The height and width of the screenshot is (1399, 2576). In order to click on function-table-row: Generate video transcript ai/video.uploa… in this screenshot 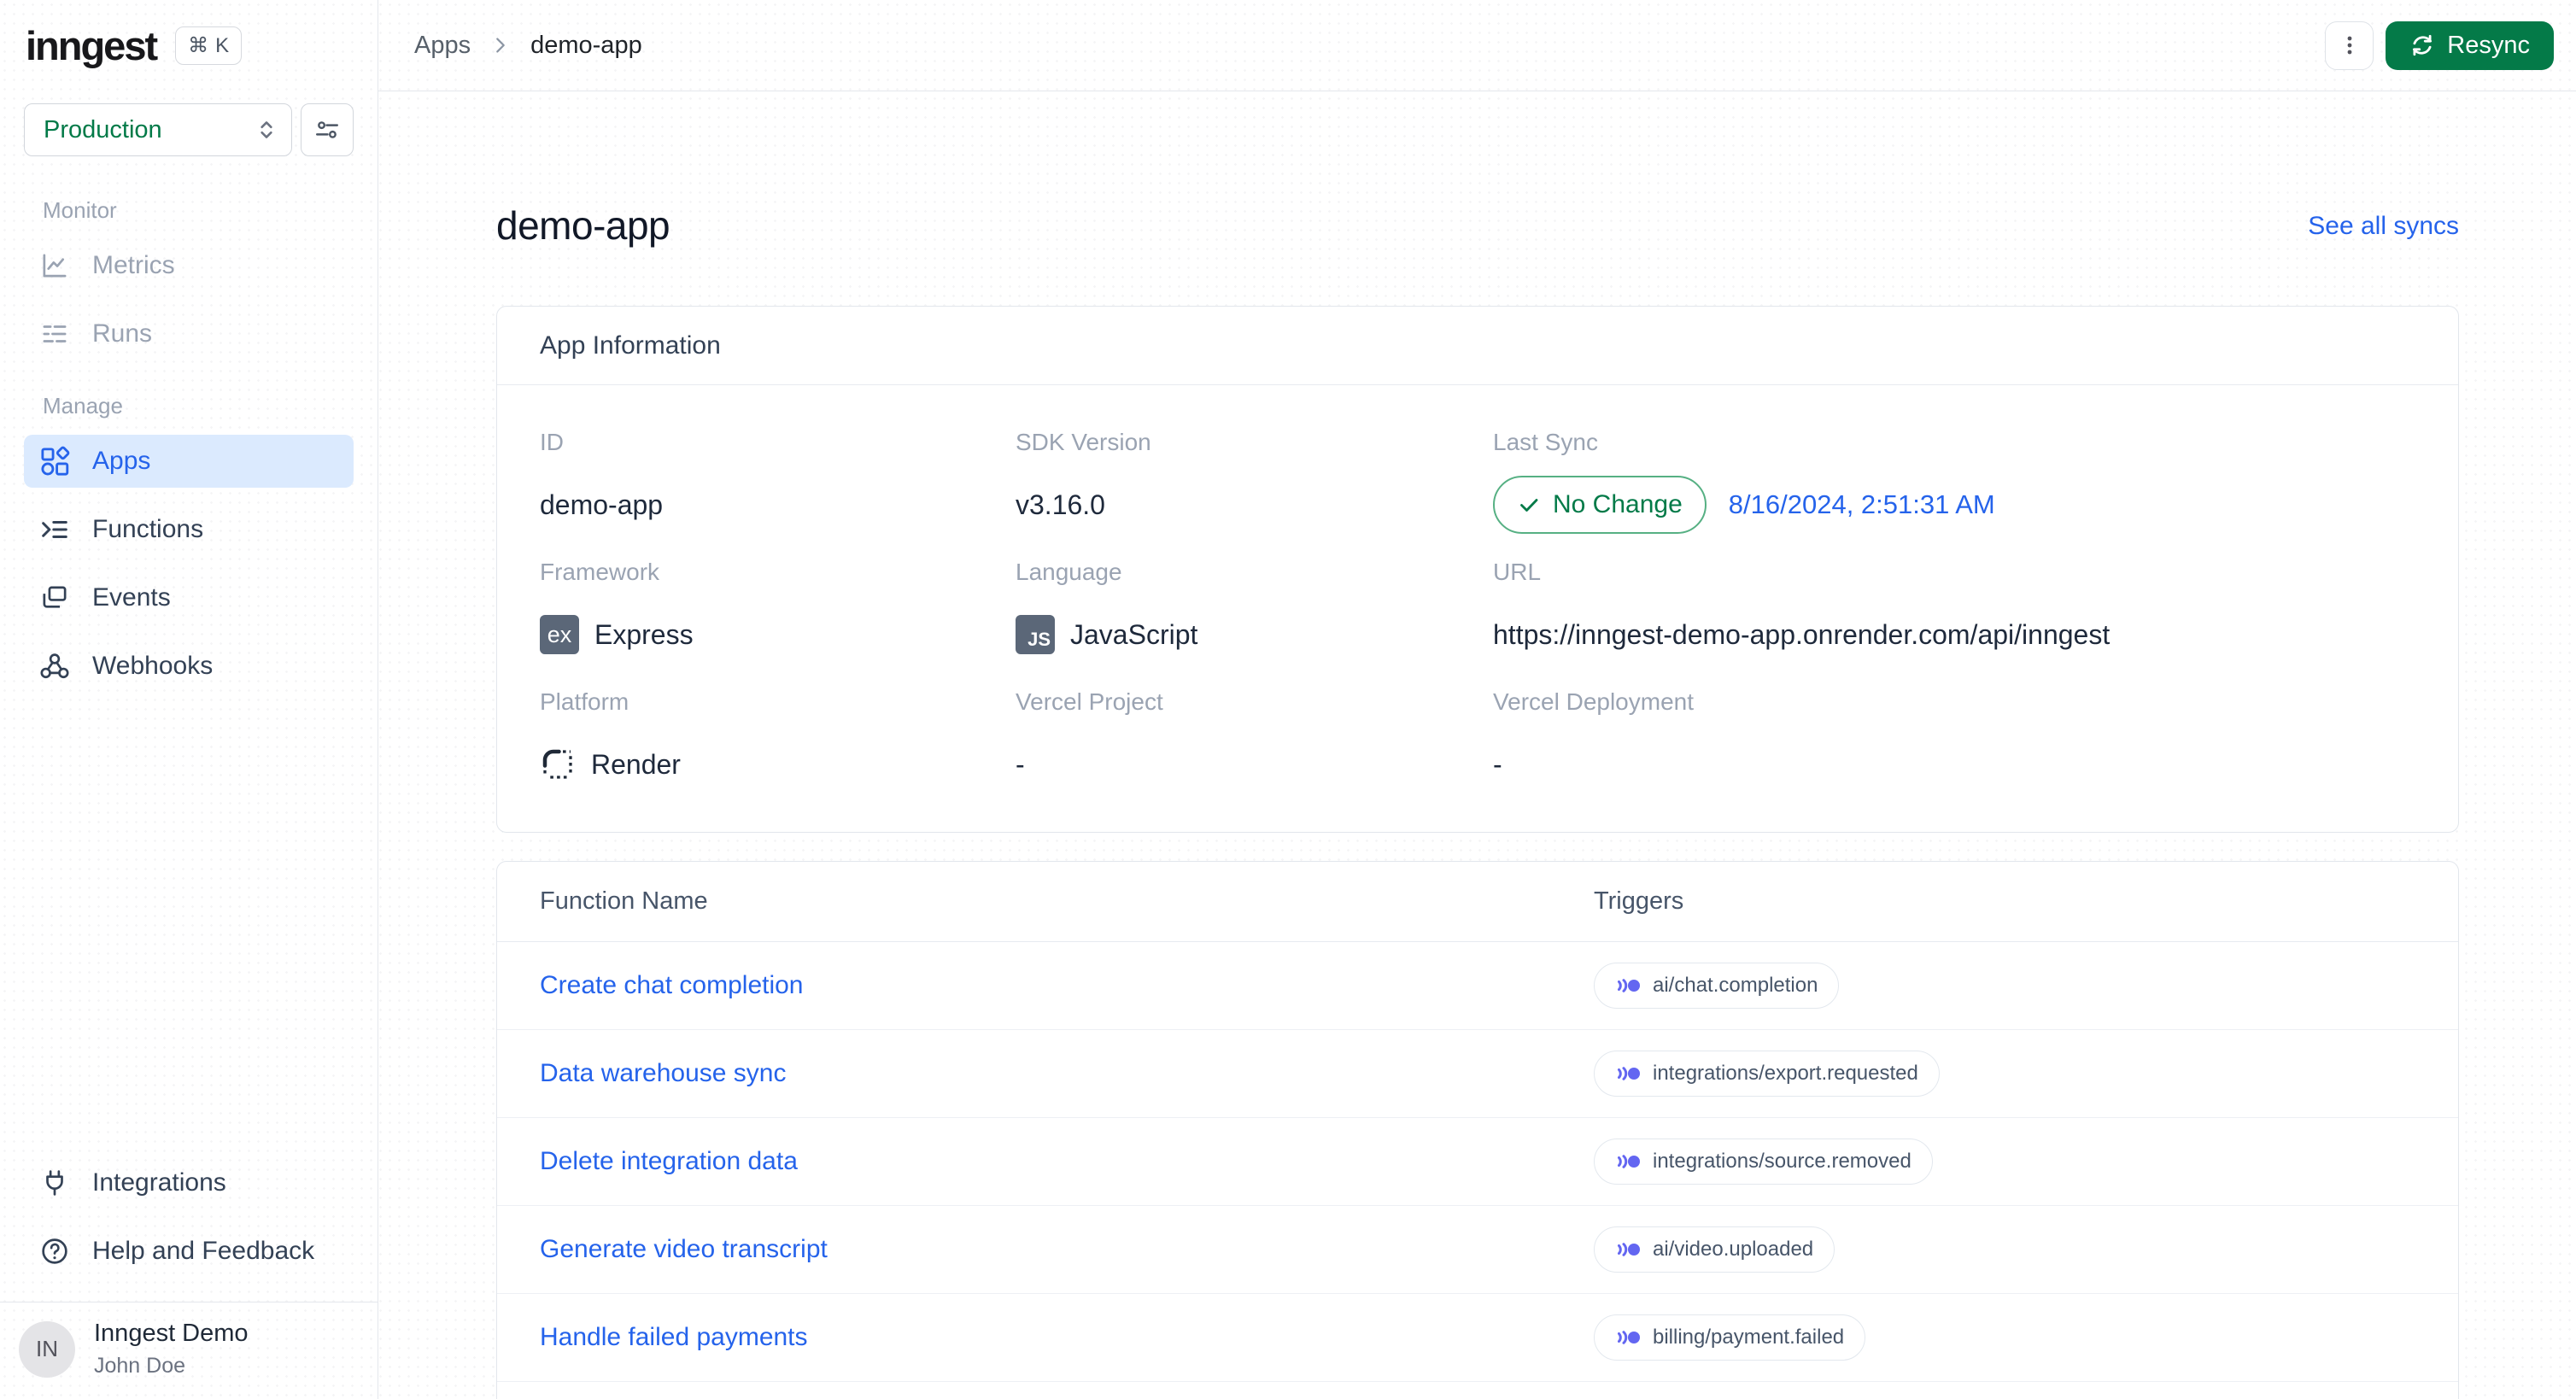, I will do `click(1477, 1250)`.